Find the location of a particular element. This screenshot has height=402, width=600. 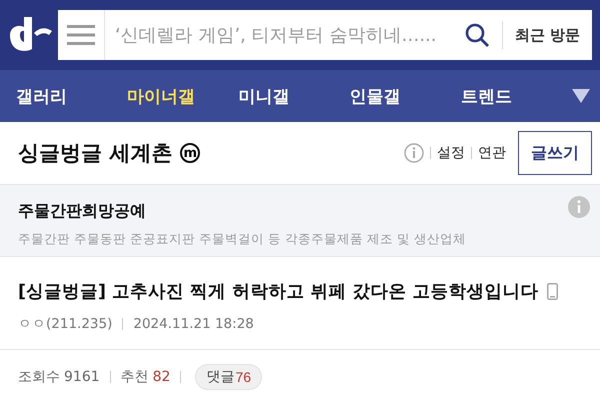

notice-title: 주물간판희망공예 is located at coordinates (82, 211).